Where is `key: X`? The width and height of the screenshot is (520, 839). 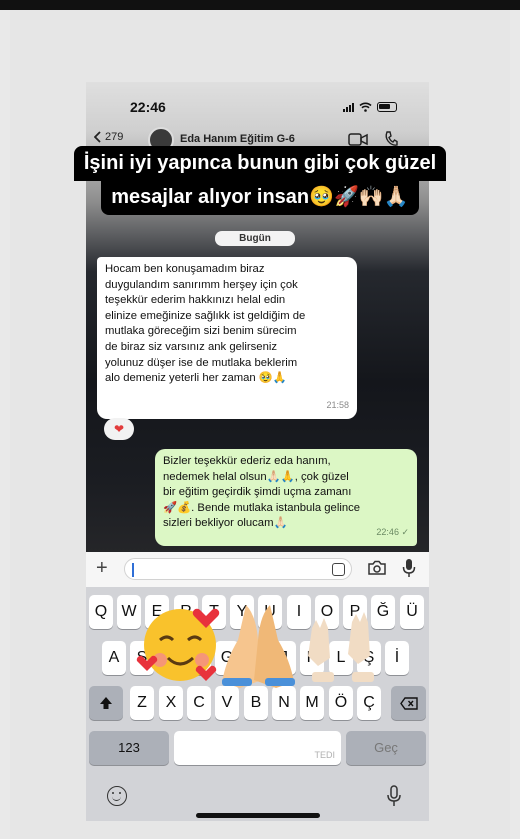
key: X is located at coordinates (171, 703).